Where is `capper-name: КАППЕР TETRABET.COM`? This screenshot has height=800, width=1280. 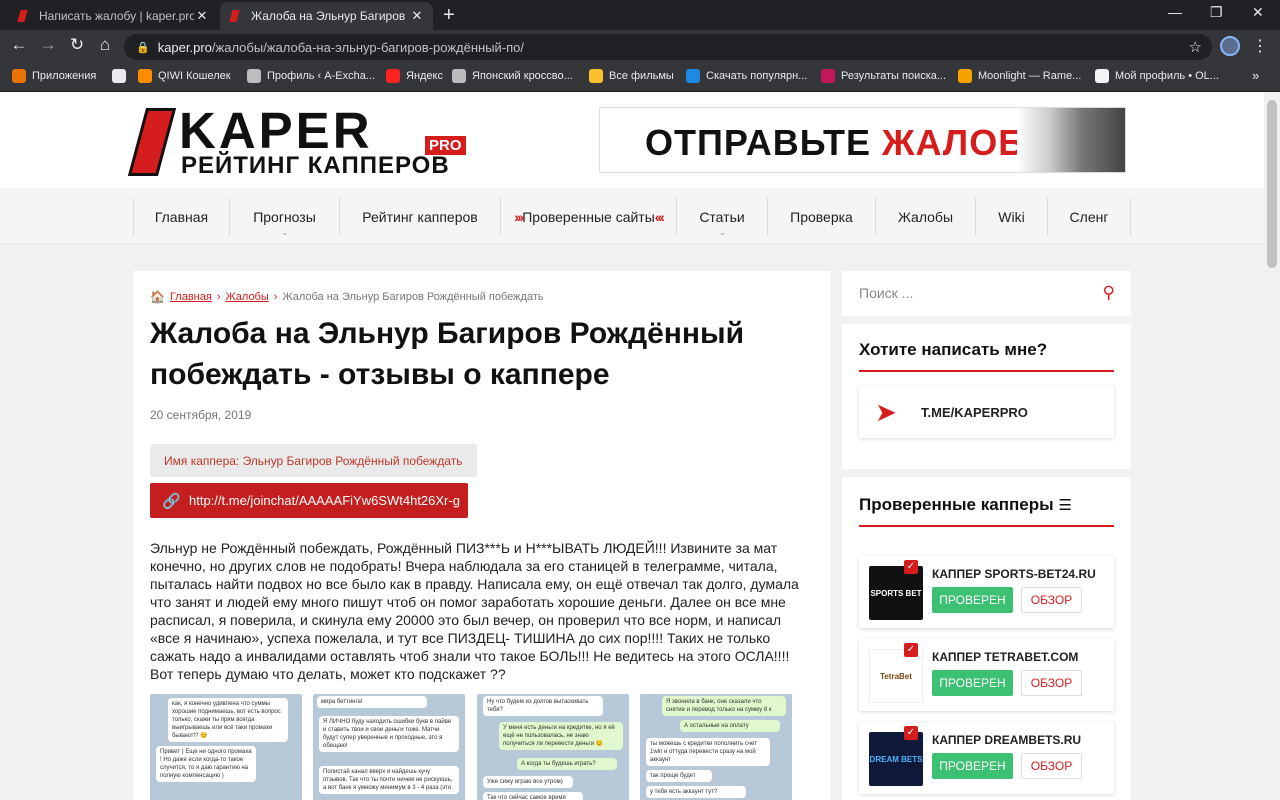 capper-name: КАППЕР TETRABET.COM is located at coordinates (1005, 657).